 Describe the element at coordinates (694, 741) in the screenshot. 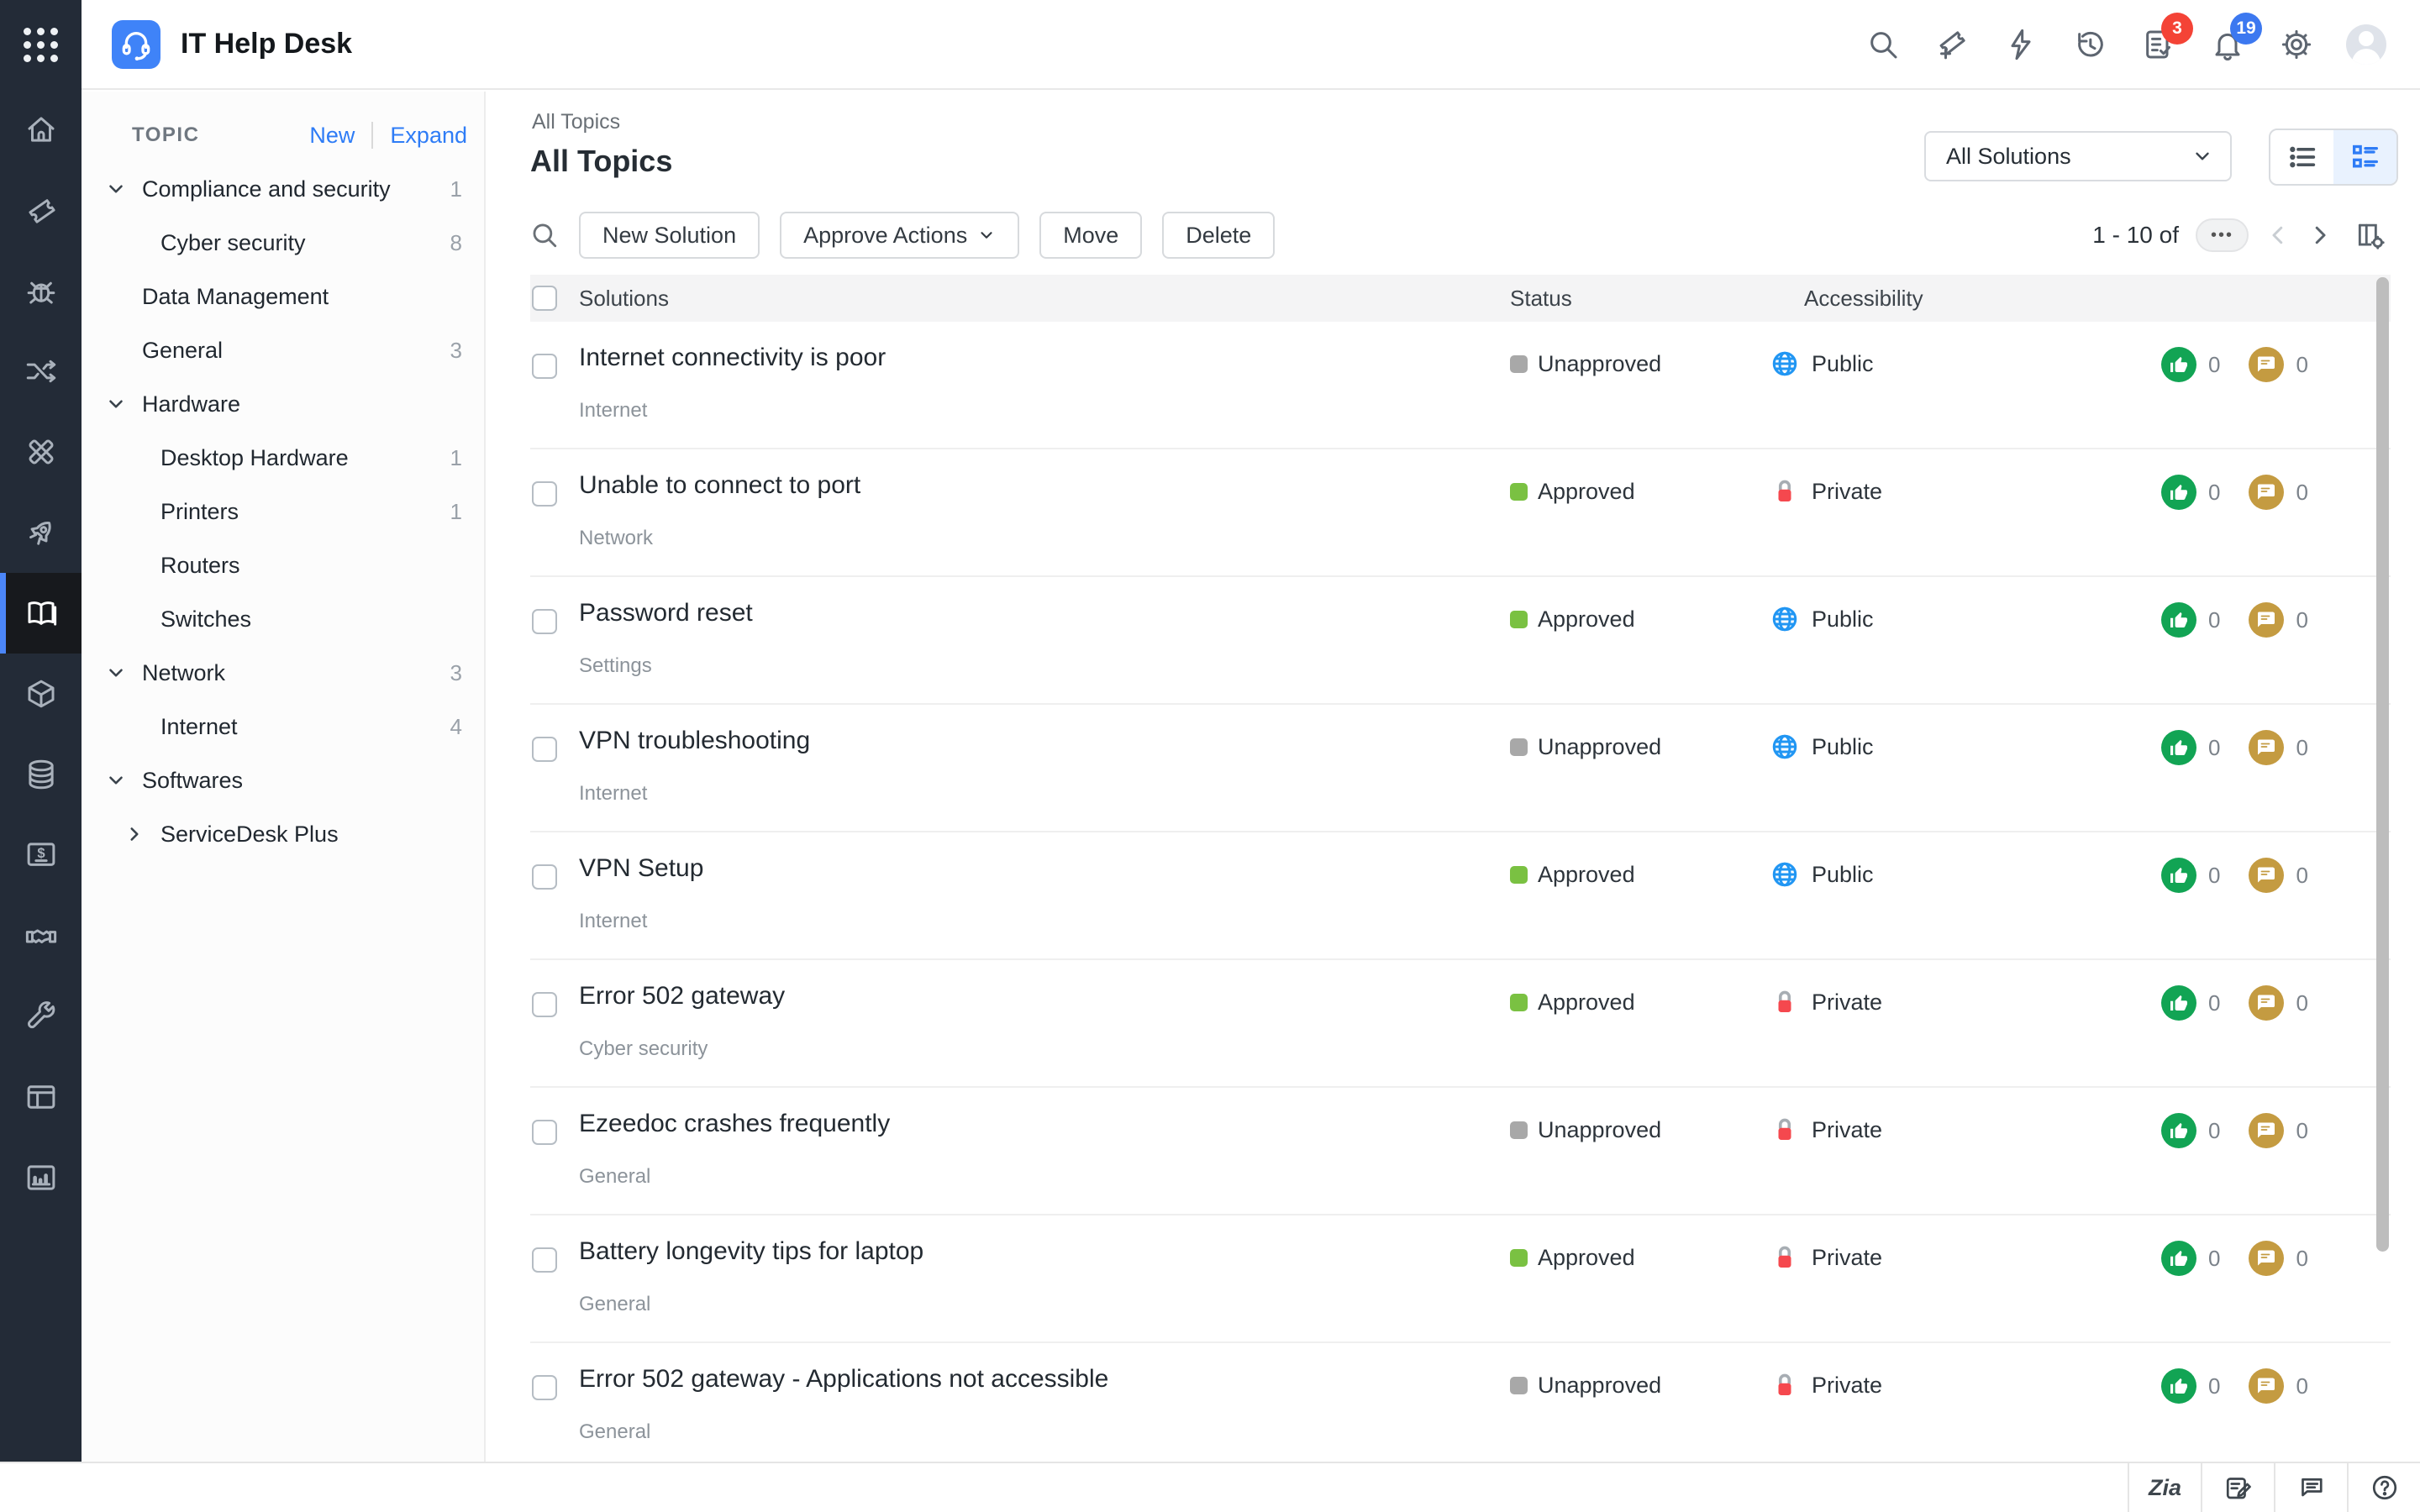

I see `solution-title: VPN troubleshooting` at that location.